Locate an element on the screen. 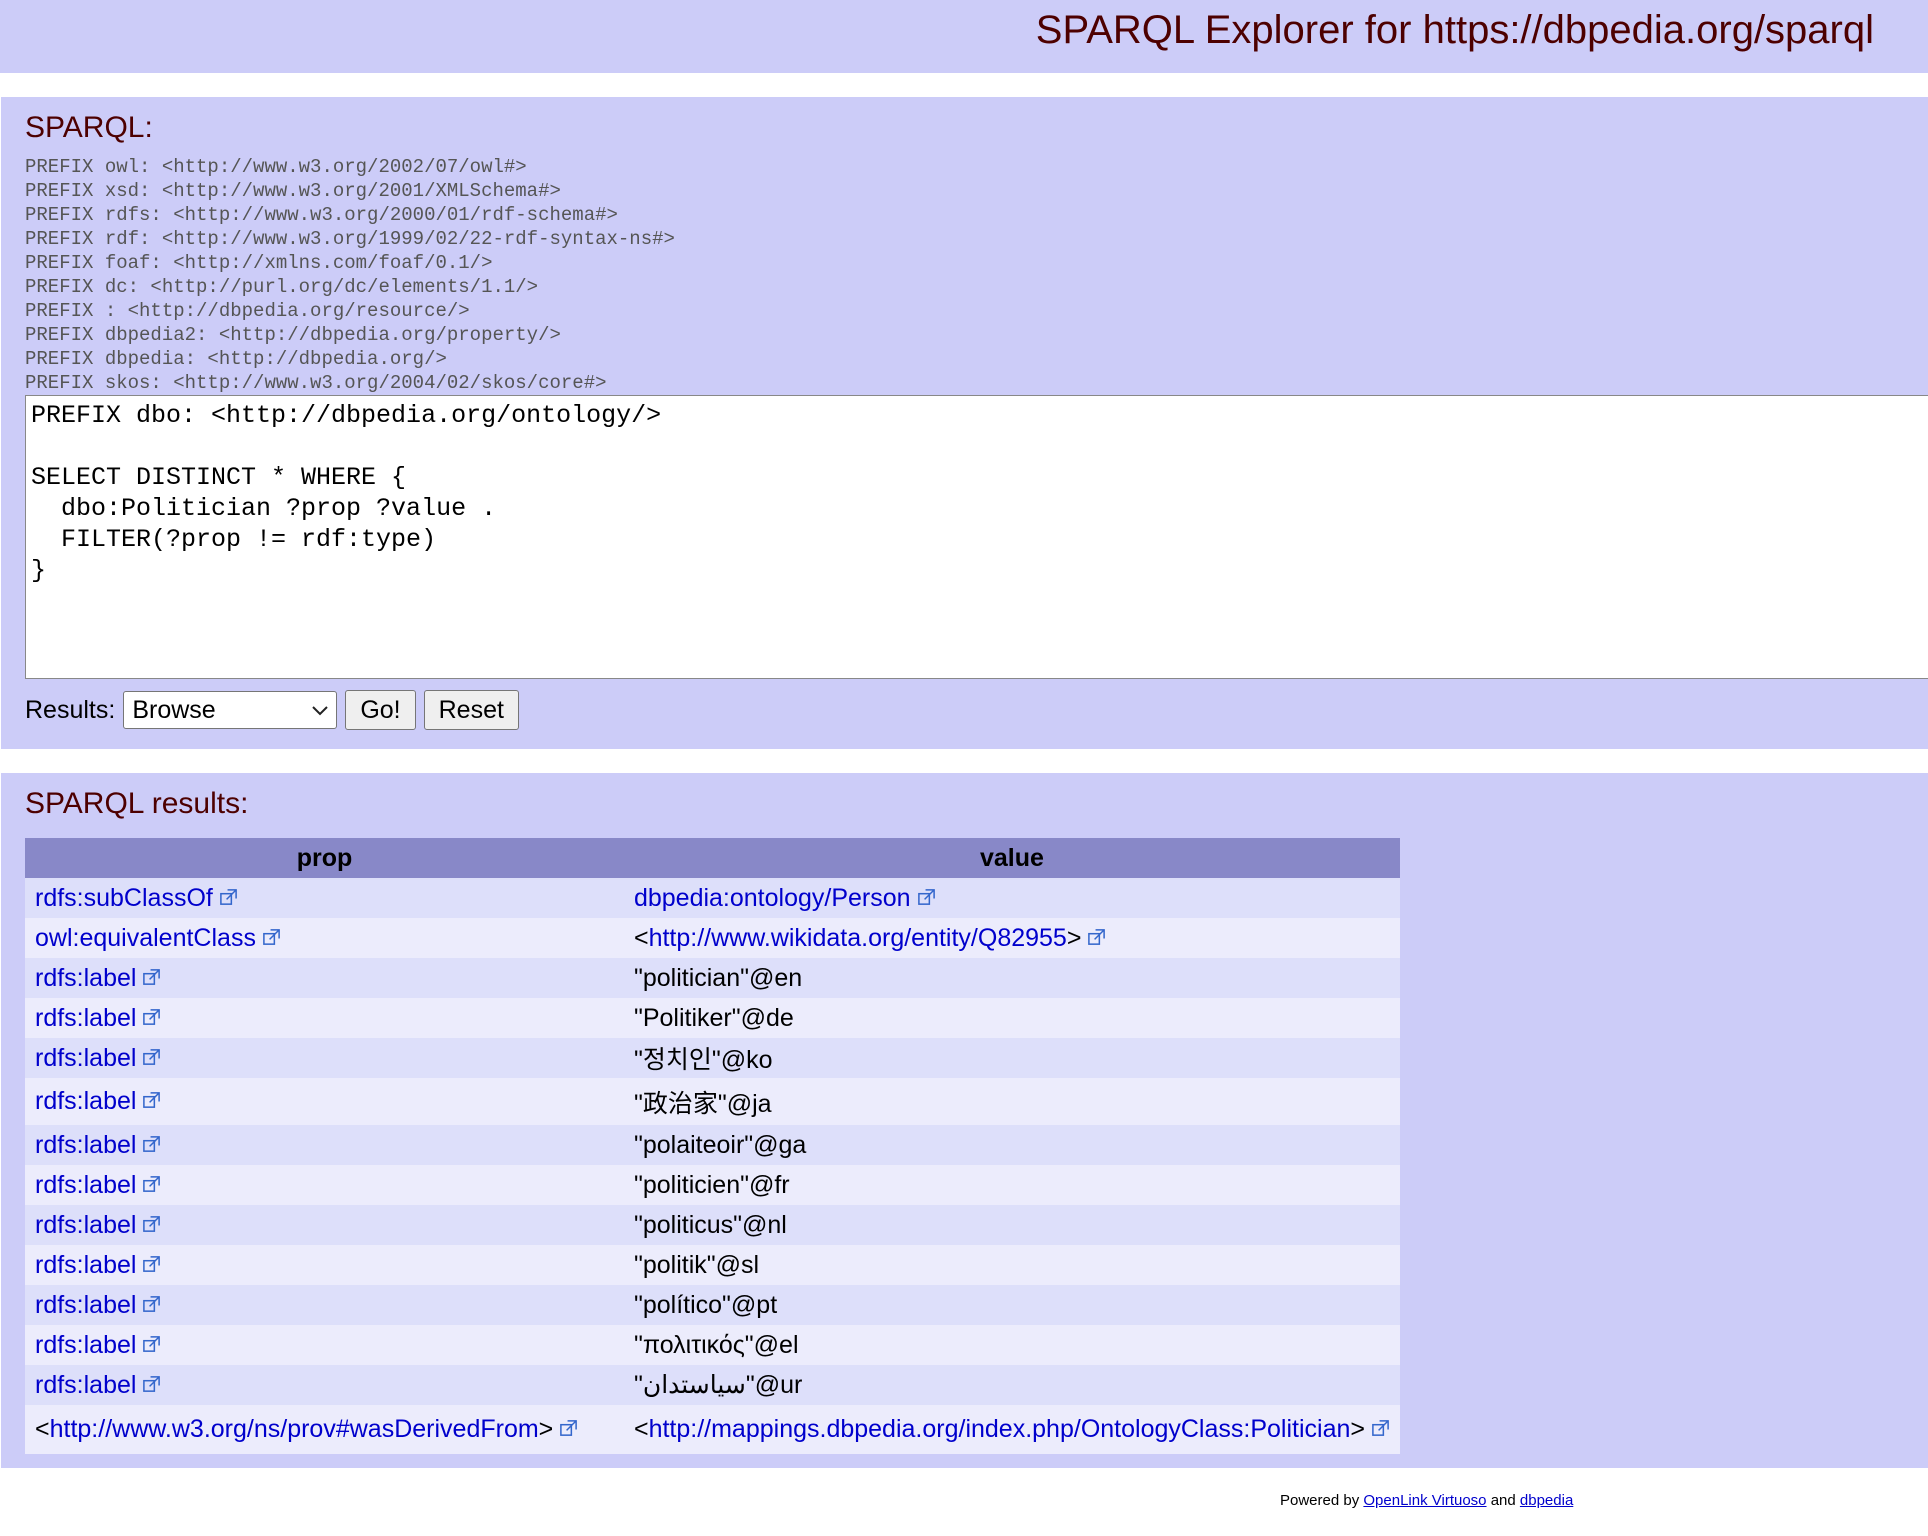  value-literal: "politicien"@fr is located at coordinates (711, 1184).